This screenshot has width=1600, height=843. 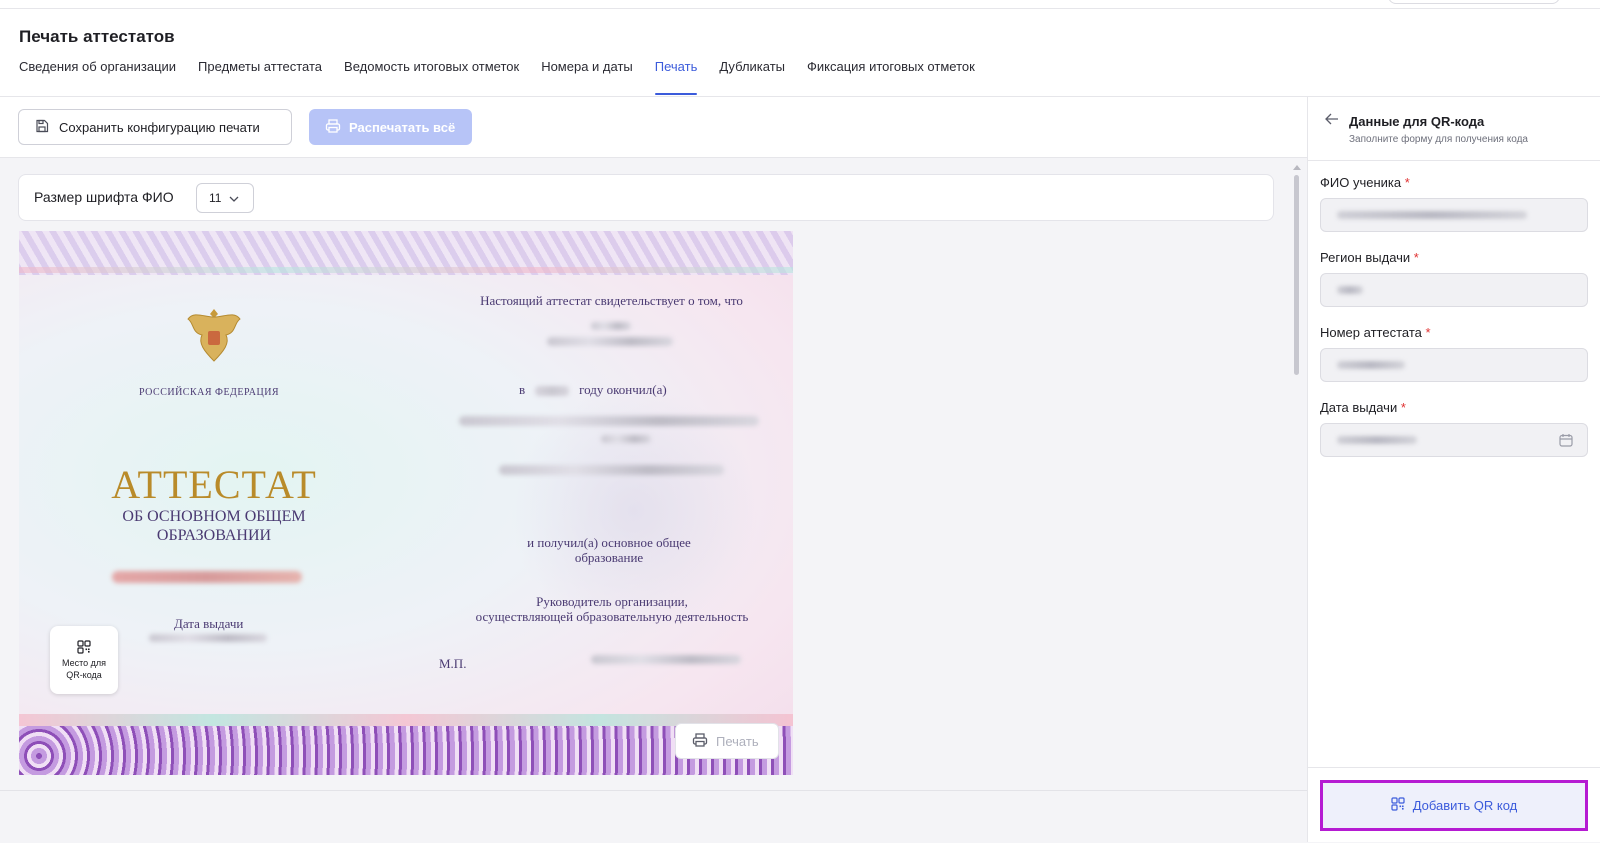 What do you see at coordinates (225, 198) in the screenshot?
I see `font-size-select: 11` at bounding box center [225, 198].